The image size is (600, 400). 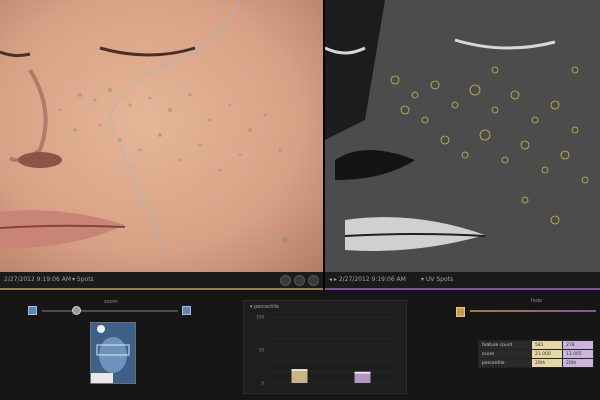 I want to click on left-status-bar: 2/27/2012 9:19:06 AM ▾ Spots, so click(x=161, y=281).